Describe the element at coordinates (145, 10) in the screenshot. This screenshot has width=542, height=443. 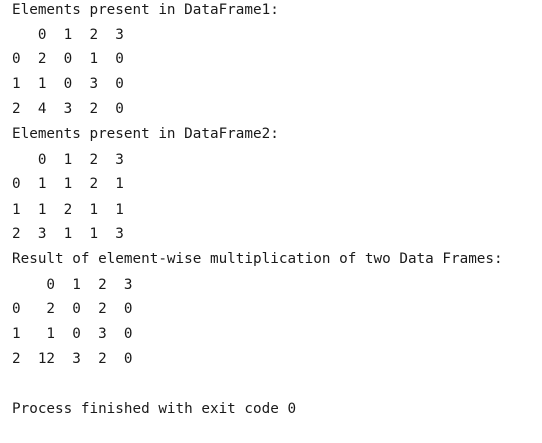
I see `header-df1: Elements present in DataFrame1:` at that location.